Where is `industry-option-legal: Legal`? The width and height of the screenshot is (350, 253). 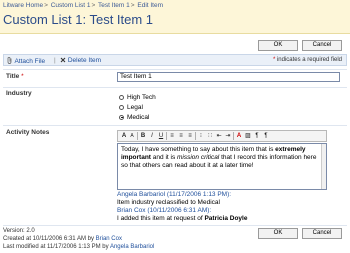 industry-option-legal: Legal is located at coordinates (131, 107).